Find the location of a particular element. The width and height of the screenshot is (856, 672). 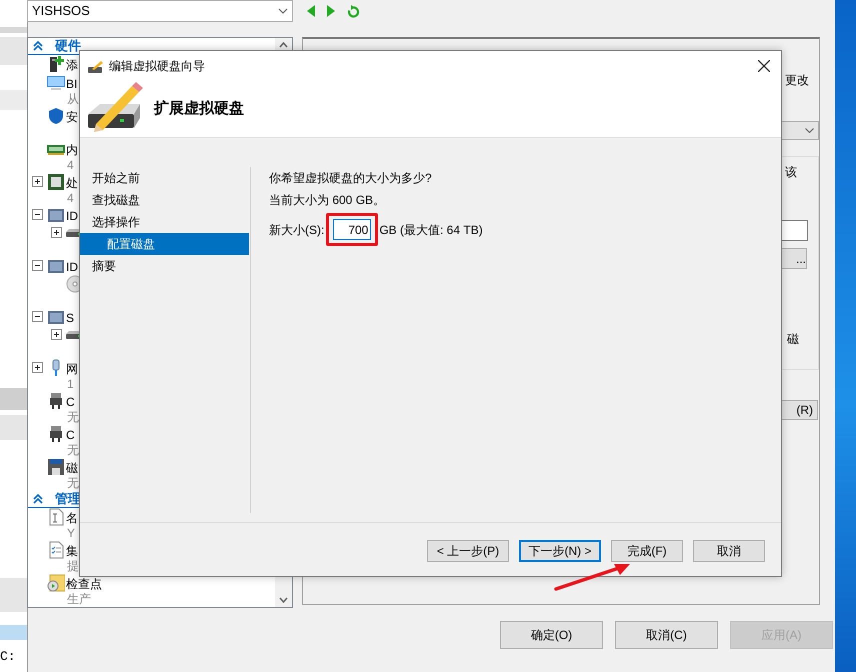

scroll-down-icon is located at coordinates (283, 600).